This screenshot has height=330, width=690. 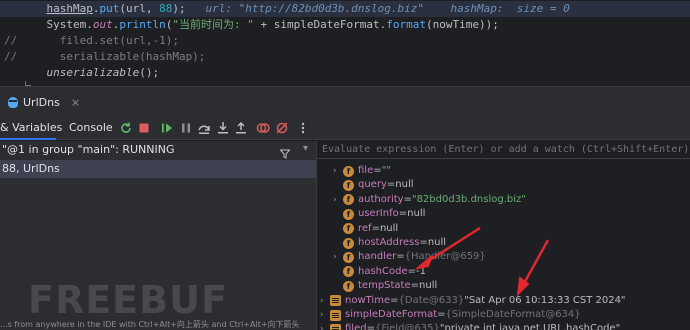 I want to click on code-text: serializable(hashMap);, so click(x=113, y=57).